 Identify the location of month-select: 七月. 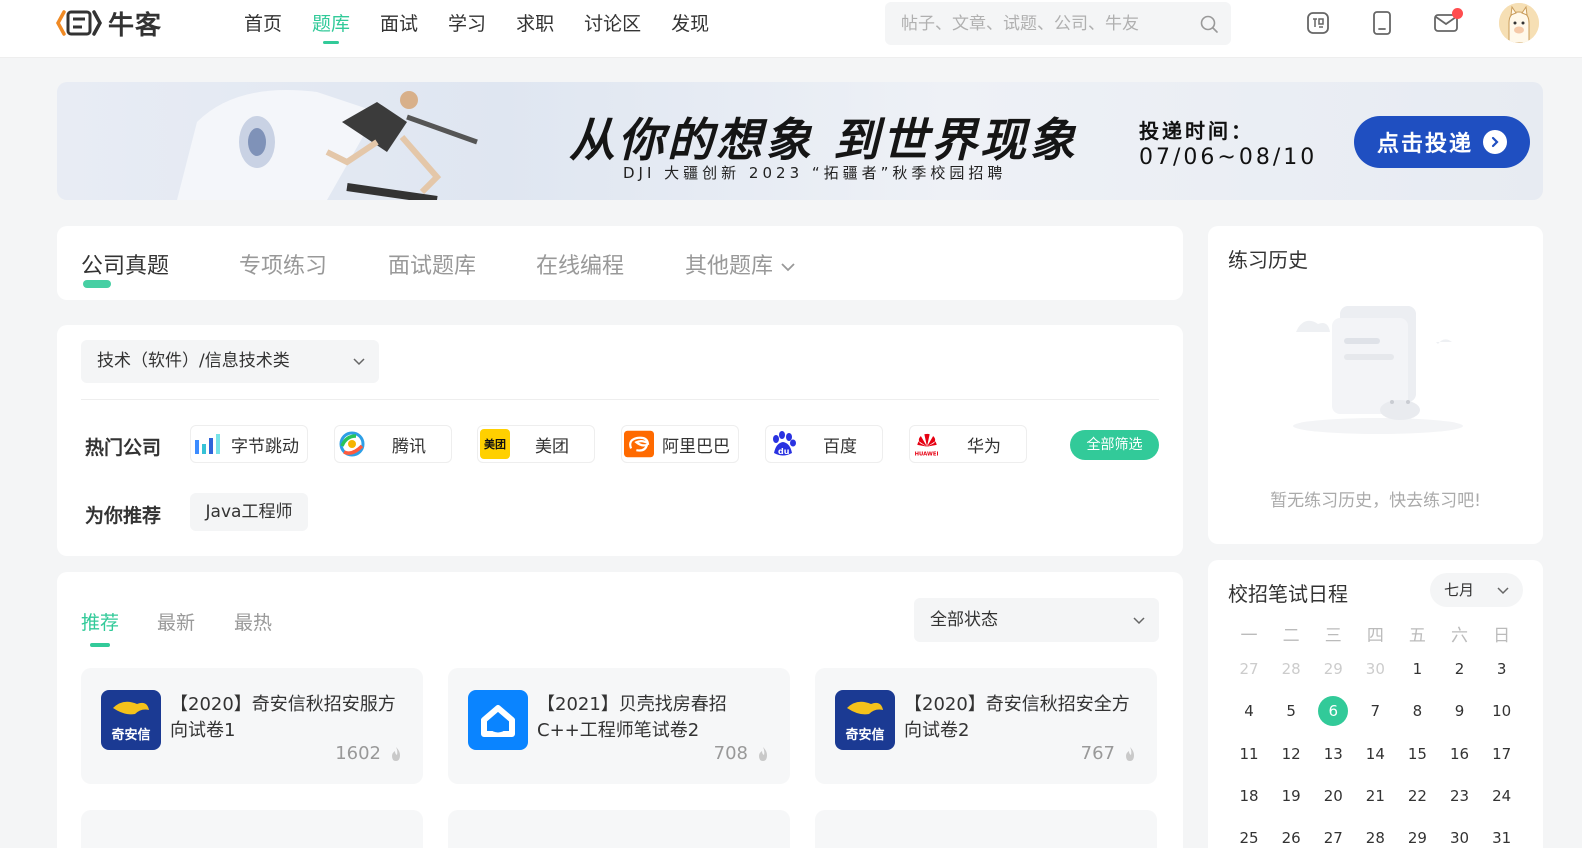
(1476, 590).